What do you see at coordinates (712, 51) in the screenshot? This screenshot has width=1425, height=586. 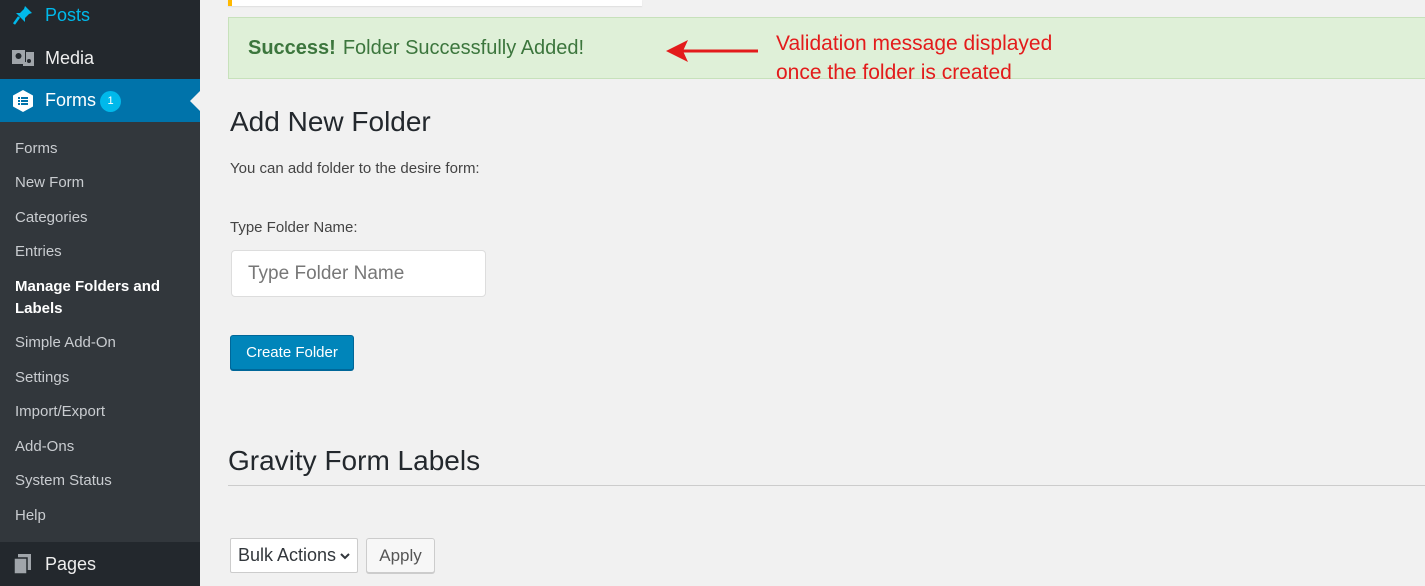 I see `annotation-arrow-icon` at bounding box center [712, 51].